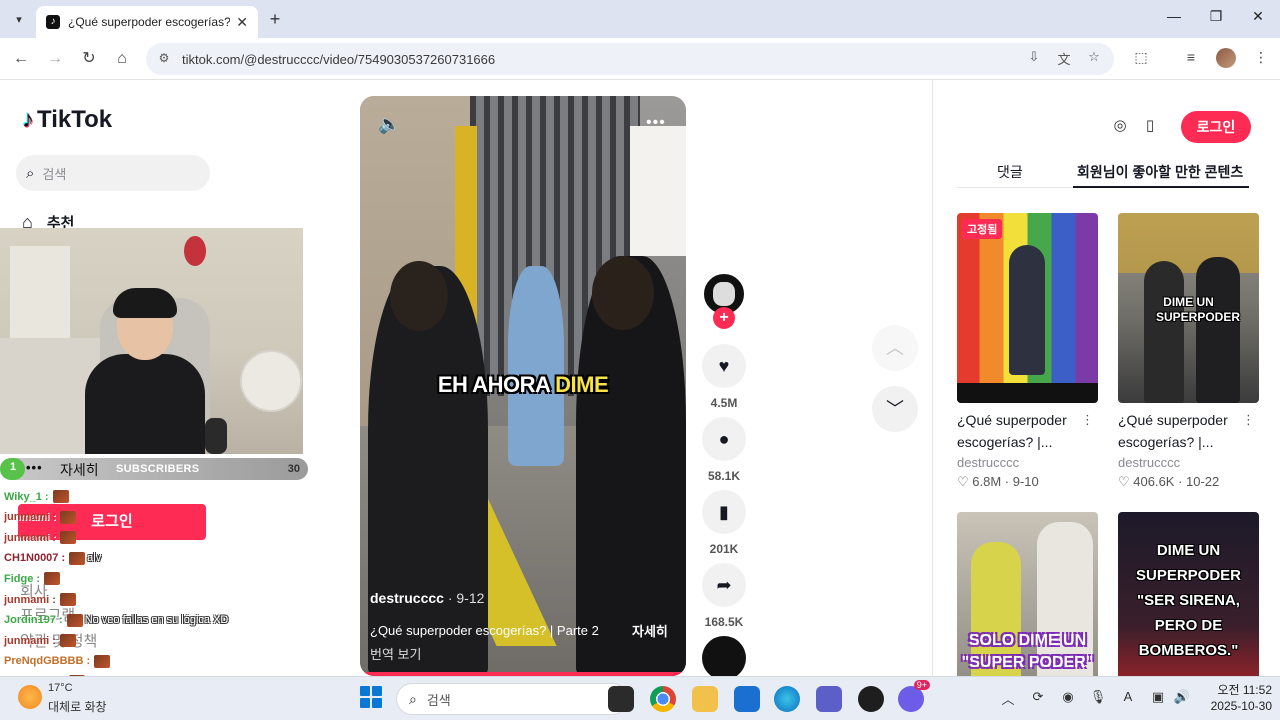 The height and width of the screenshot is (720, 1280). What do you see at coordinates (30, 697) in the screenshot?
I see `weather-icon` at bounding box center [30, 697].